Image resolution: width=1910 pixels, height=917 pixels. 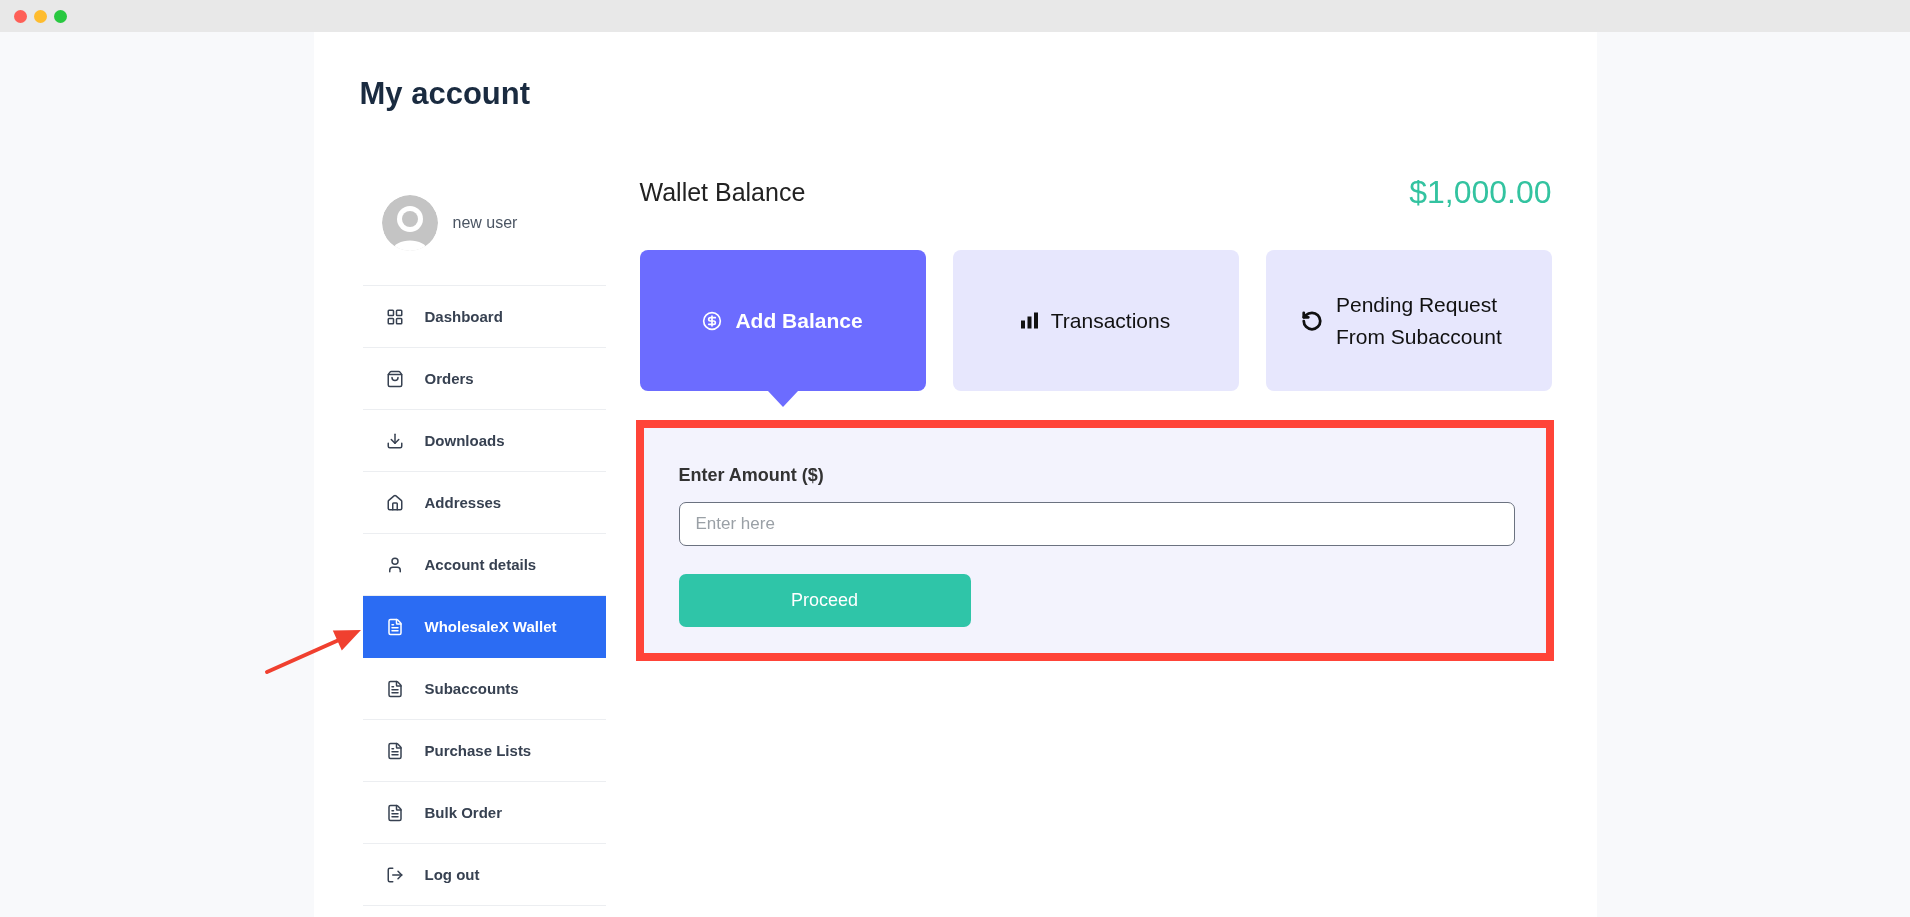 I want to click on tab-pointer-icon, so click(x=782, y=399).